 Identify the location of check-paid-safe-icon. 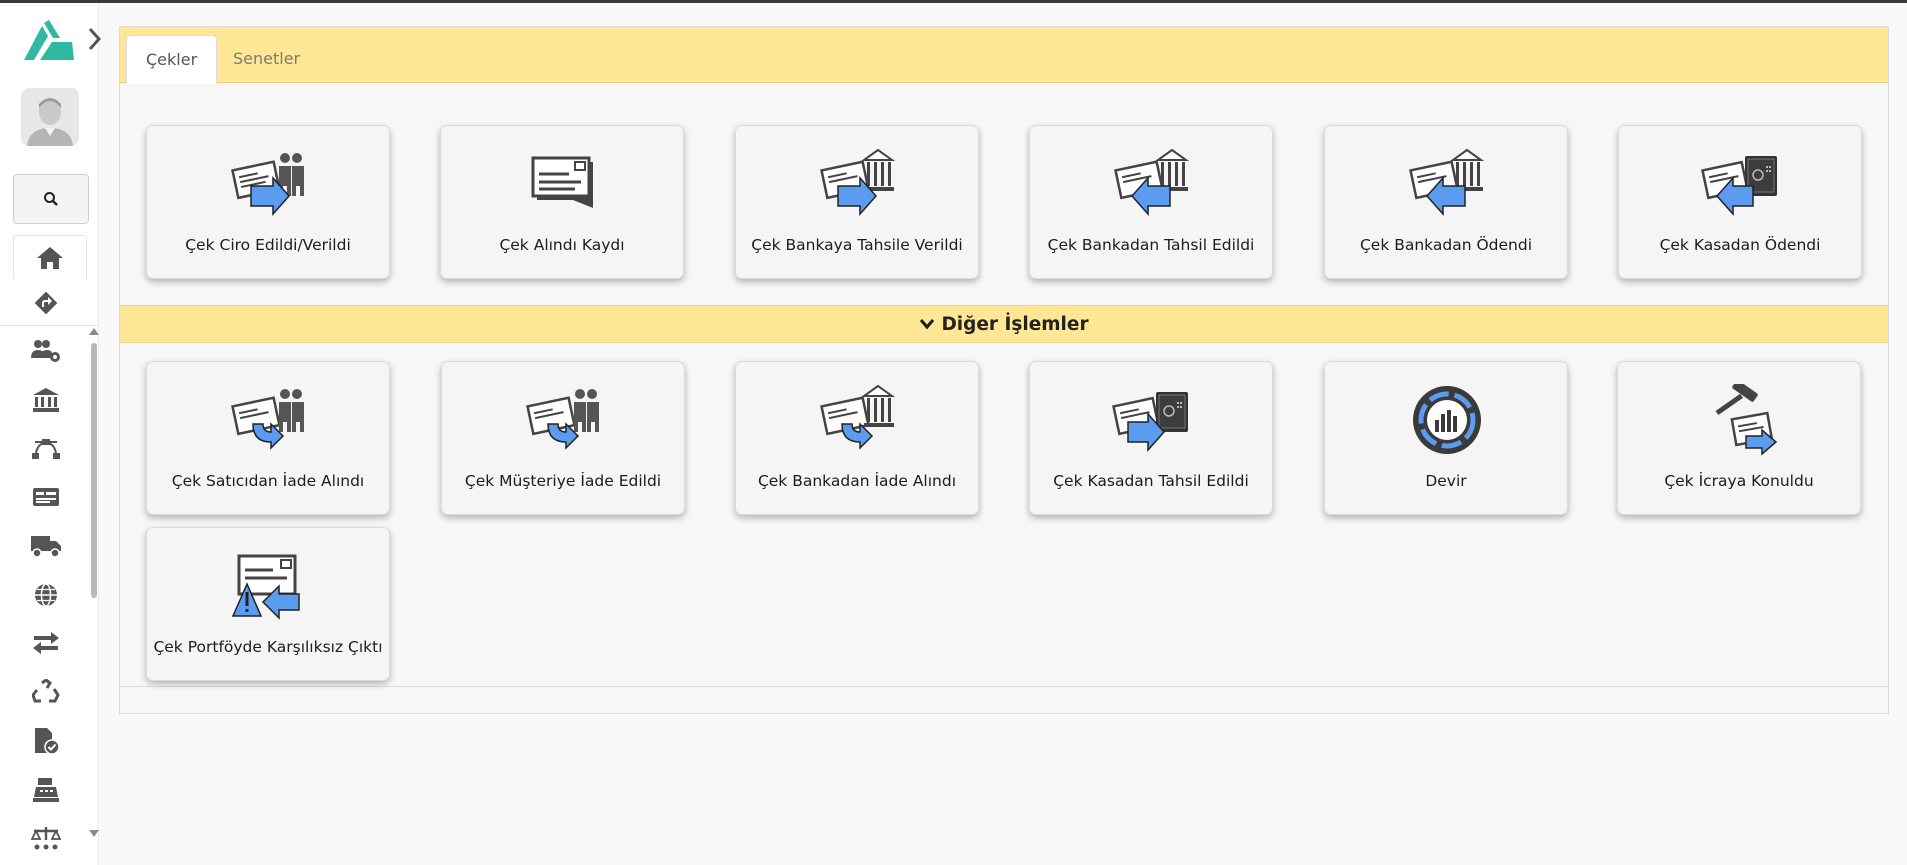
(1741, 184).